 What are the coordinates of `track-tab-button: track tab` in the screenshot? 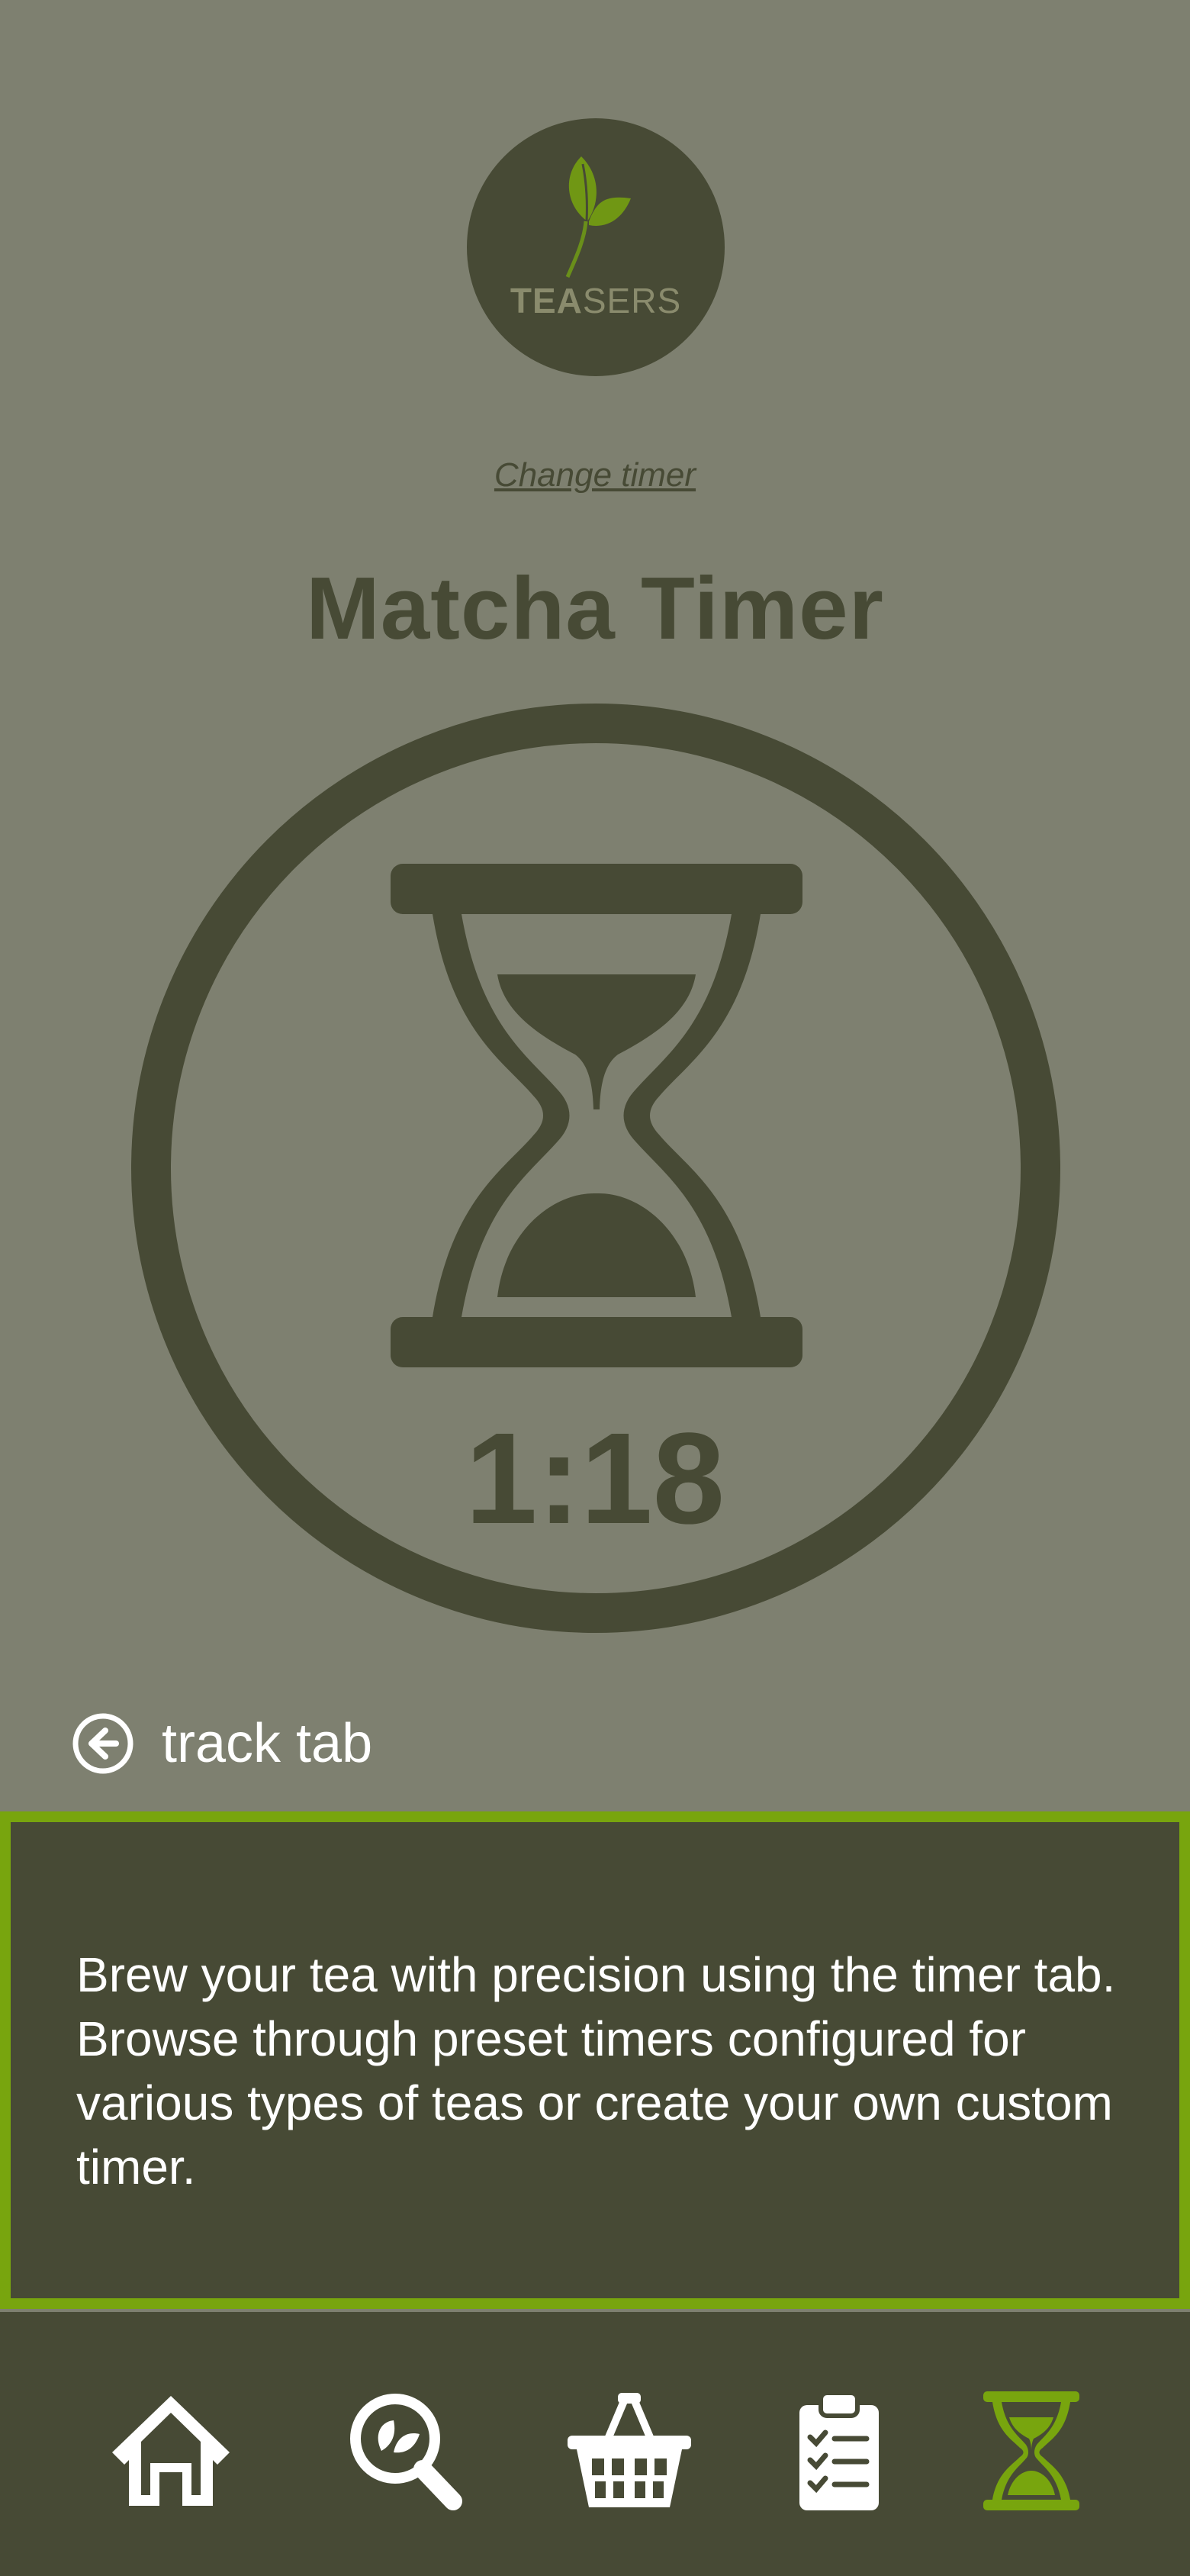 It's located at (222, 1743).